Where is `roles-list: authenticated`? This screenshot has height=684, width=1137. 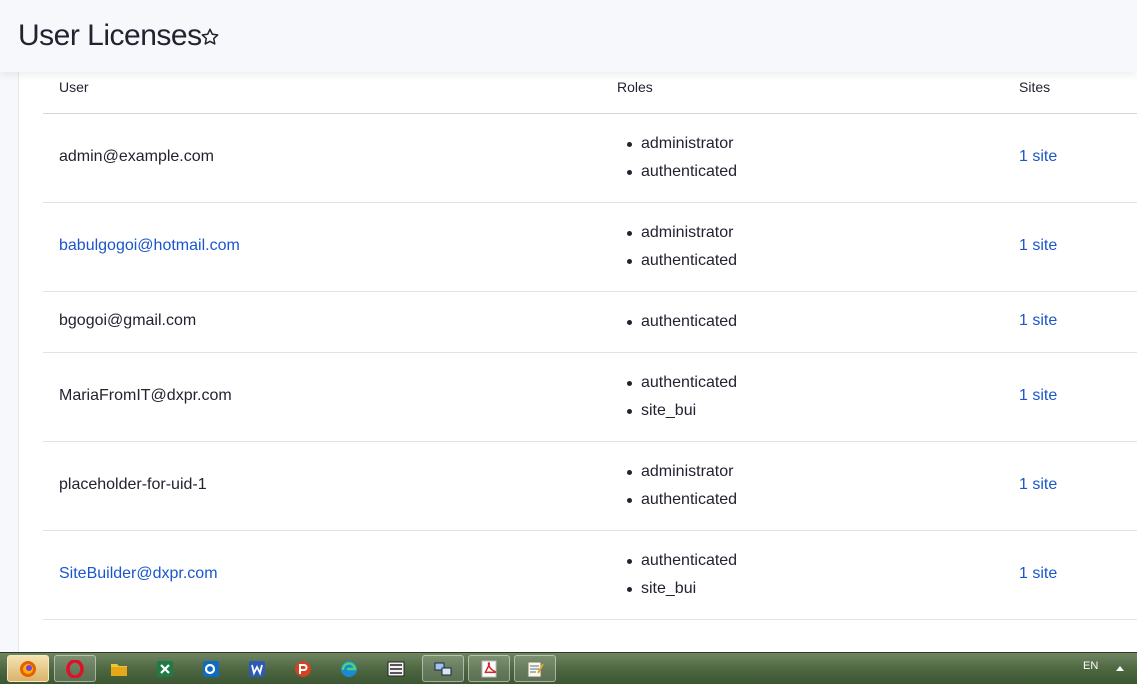
roles-list: authenticated is located at coordinates (681, 322).